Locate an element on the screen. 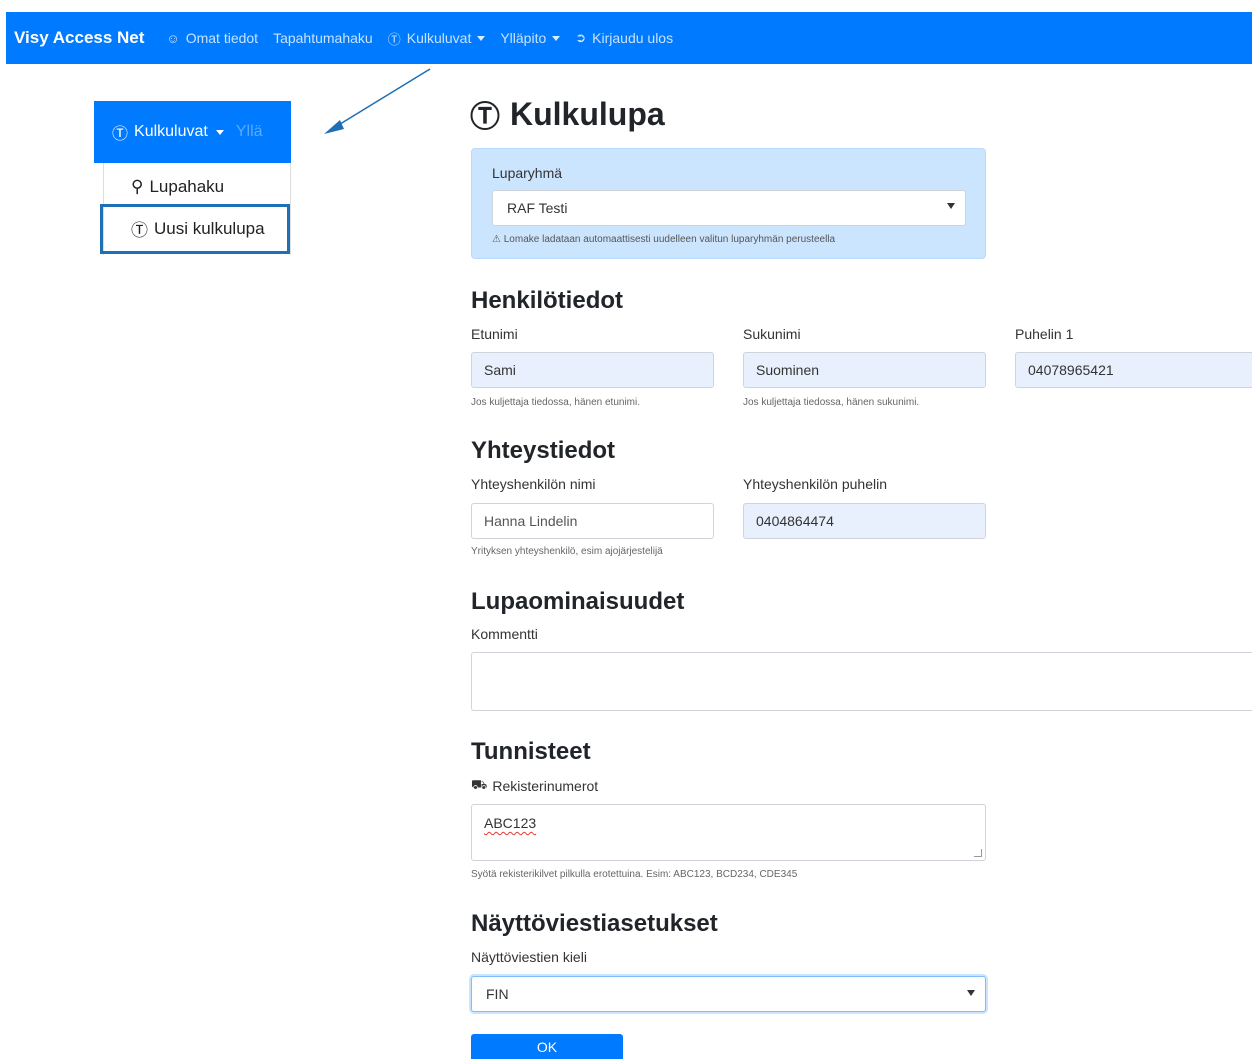 This screenshot has height=1059, width=1252. language-label: Näyttöviestien kieli is located at coordinates (529, 957).